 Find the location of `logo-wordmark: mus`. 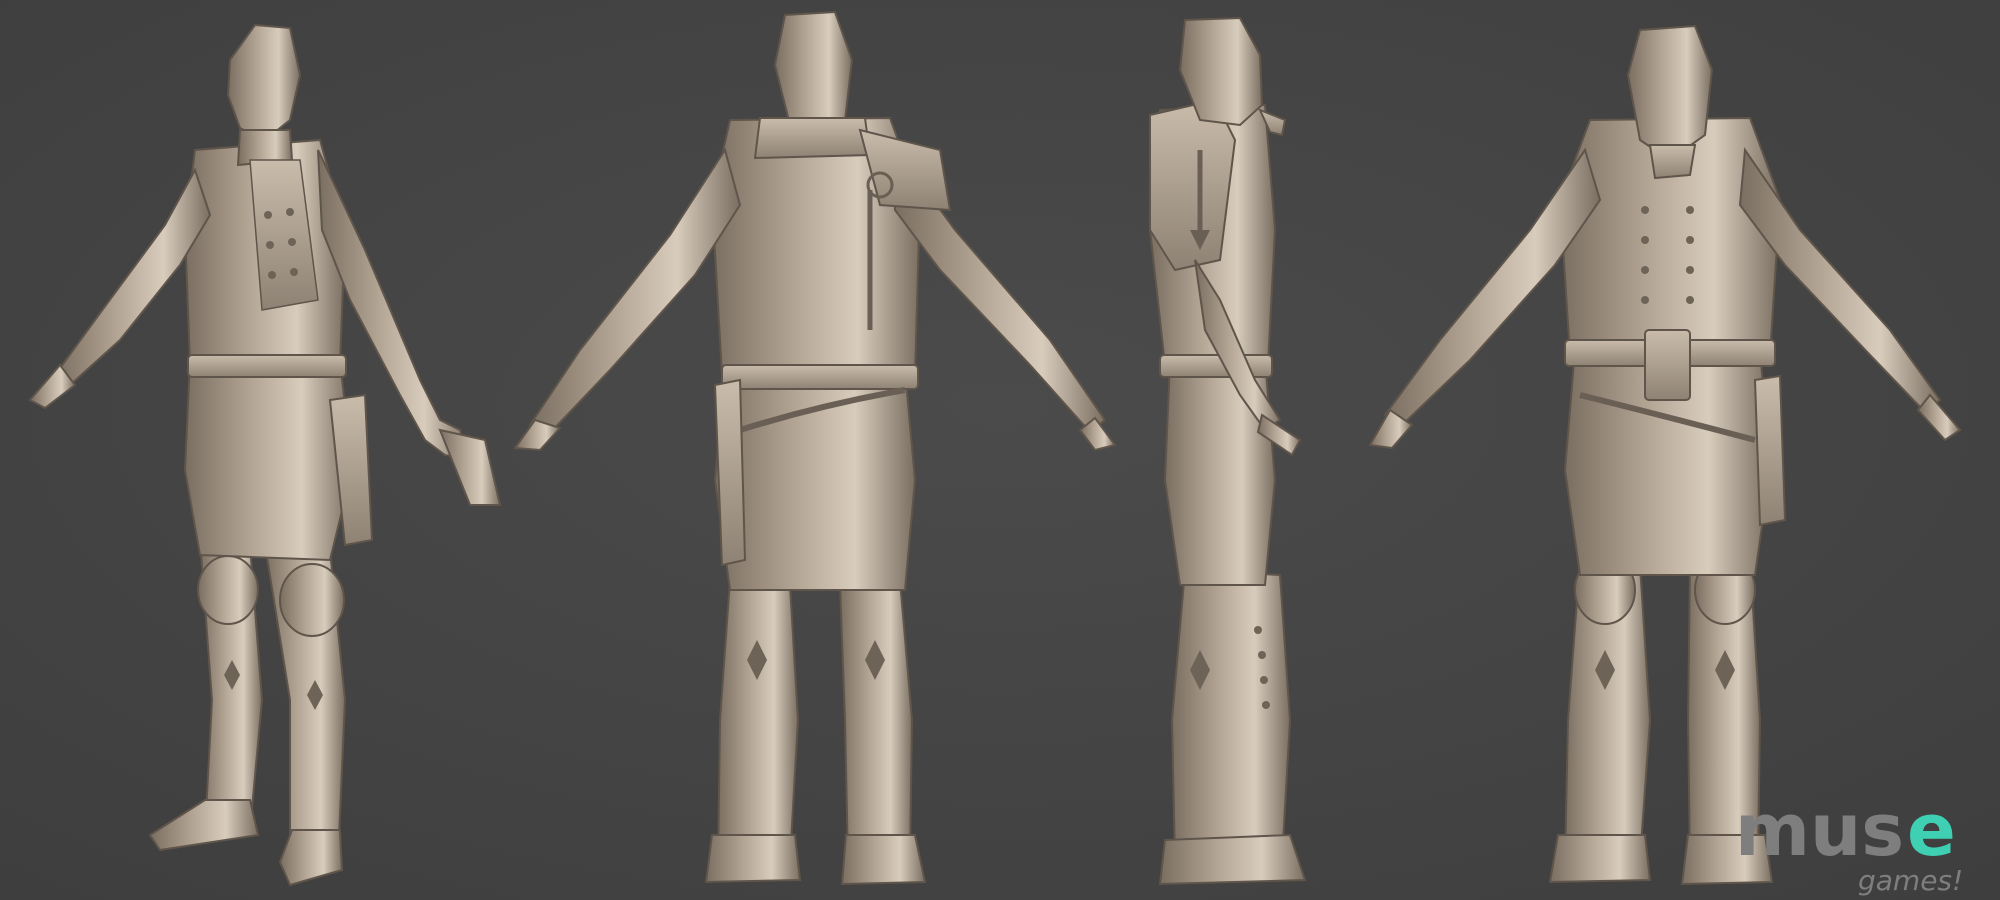

logo-wordmark: mus is located at coordinates (1819, 830).